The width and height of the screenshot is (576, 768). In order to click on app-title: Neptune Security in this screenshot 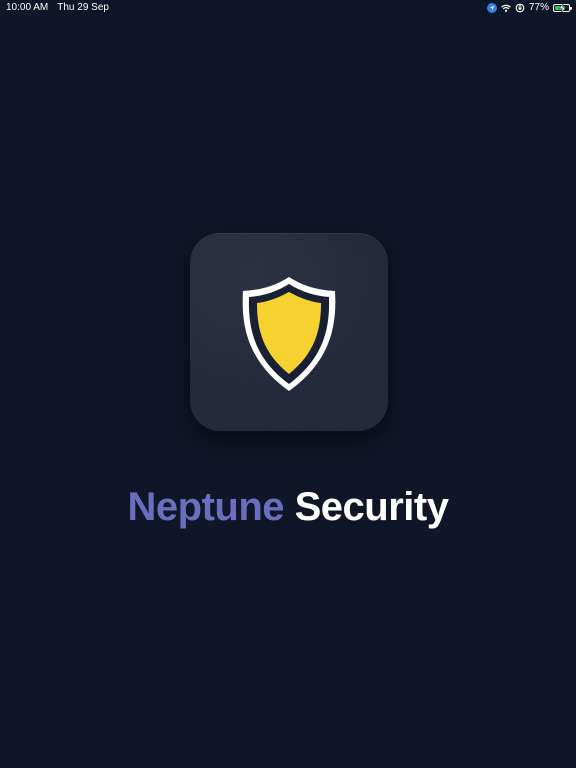, I will do `click(288, 507)`.